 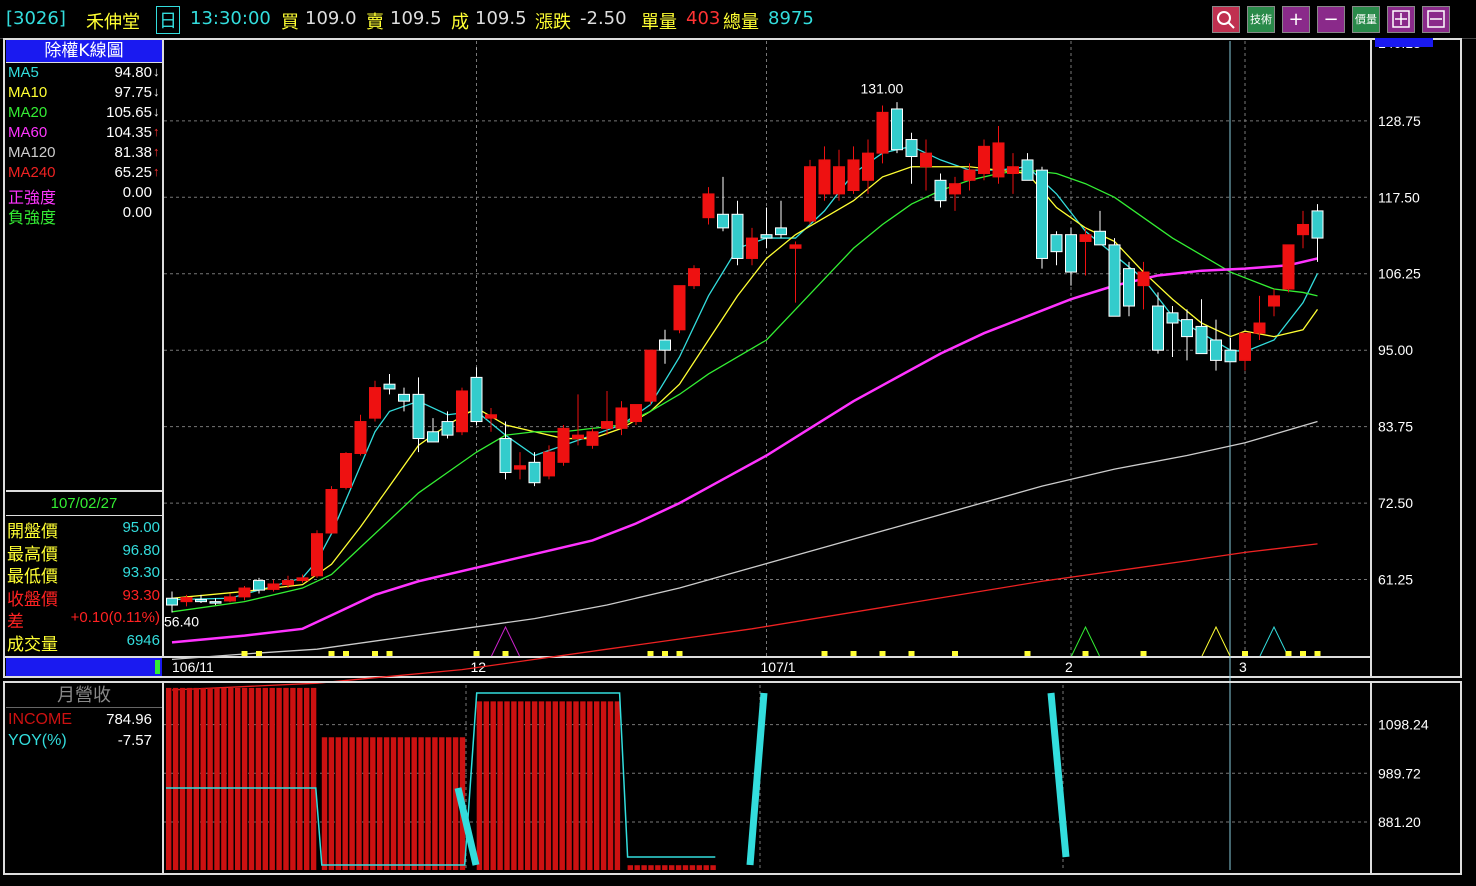 What do you see at coordinates (163, 778) in the screenshot?
I see `sub-left-divider` at bounding box center [163, 778].